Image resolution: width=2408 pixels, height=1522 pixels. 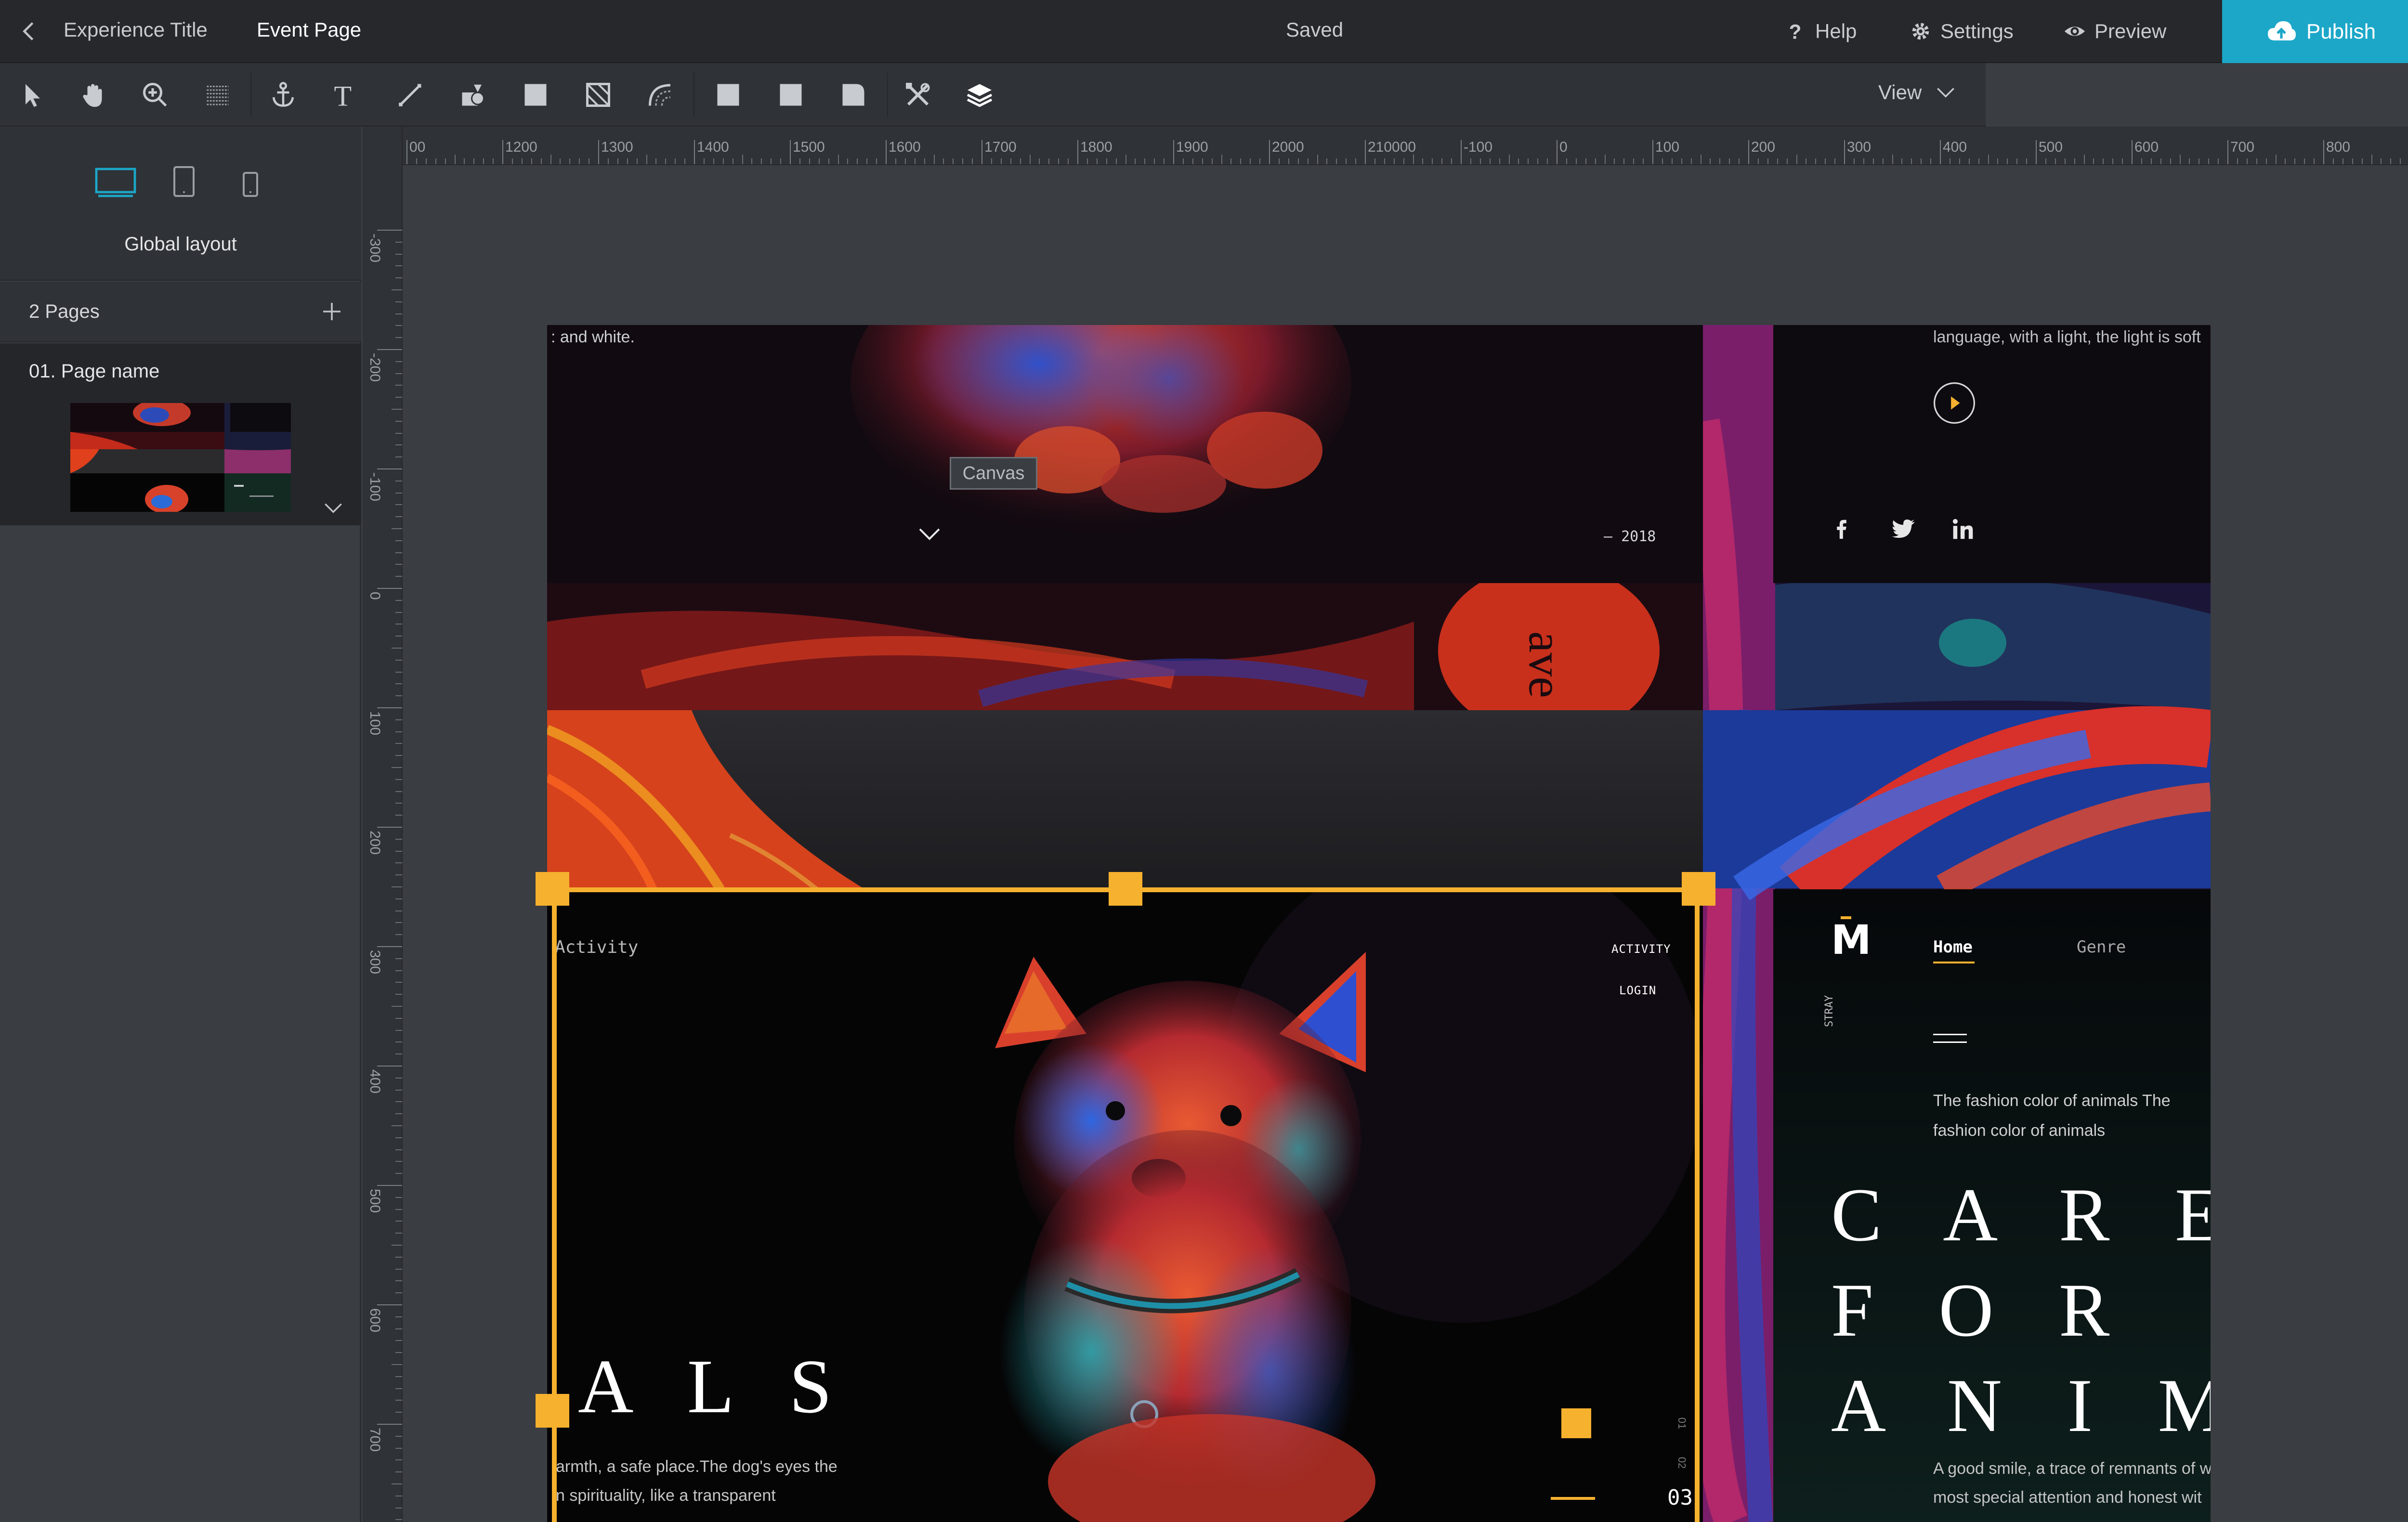 I want to click on resize-handle-top-right, so click(x=1698, y=889).